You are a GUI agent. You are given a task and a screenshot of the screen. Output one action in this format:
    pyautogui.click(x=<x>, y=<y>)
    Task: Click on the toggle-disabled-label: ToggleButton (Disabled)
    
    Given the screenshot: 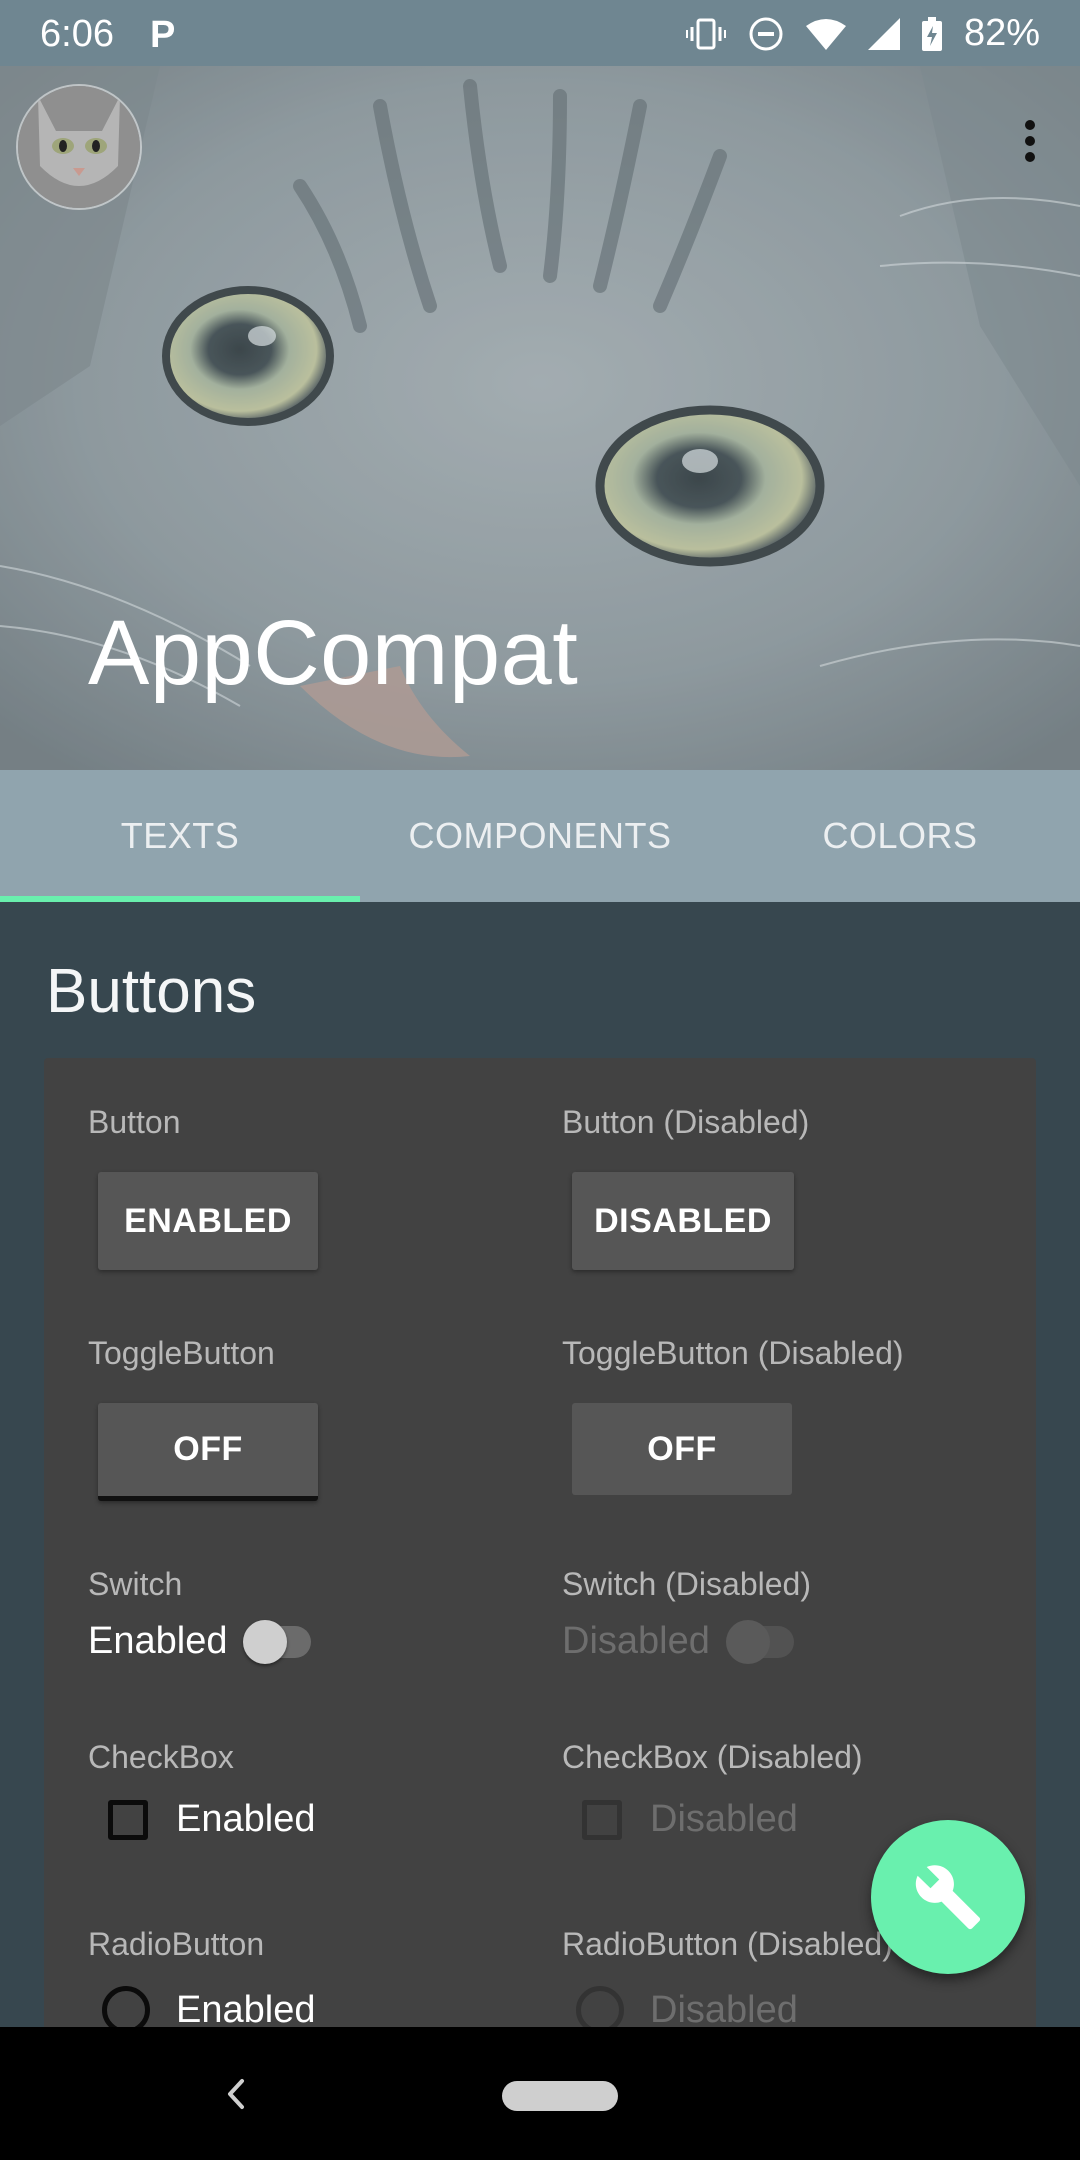 What is the action you would take?
    pyautogui.click(x=733, y=1353)
    